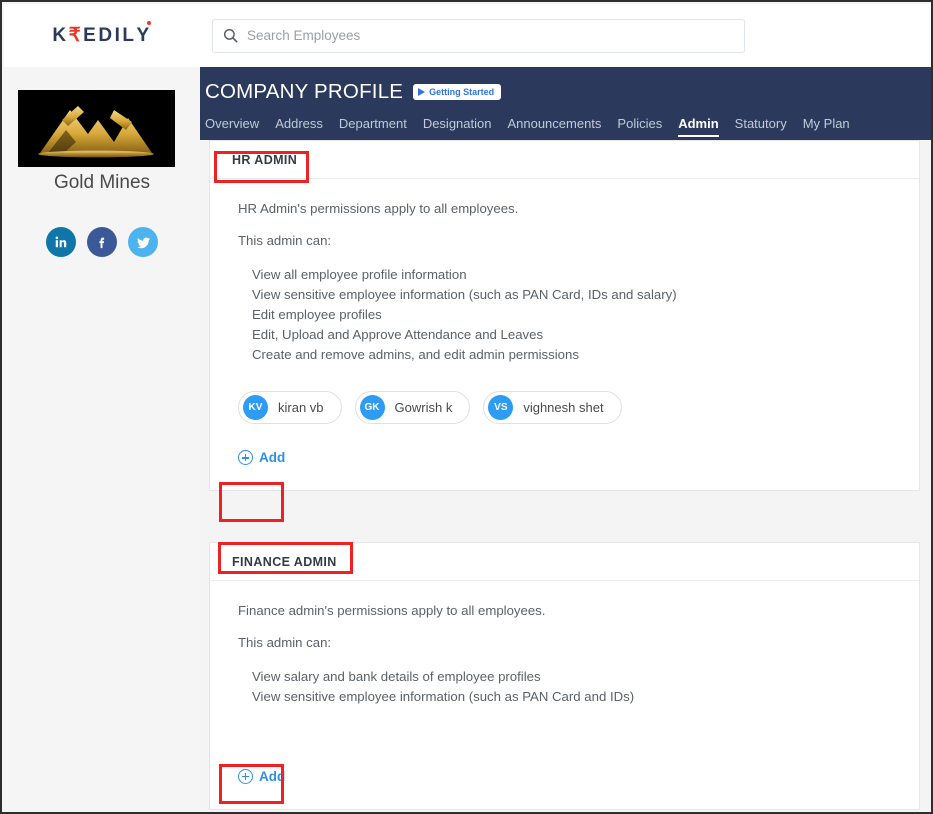 The height and width of the screenshot is (814, 933). Describe the element at coordinates (230, 35) in the screenshot. I see `search-icon` at that location.